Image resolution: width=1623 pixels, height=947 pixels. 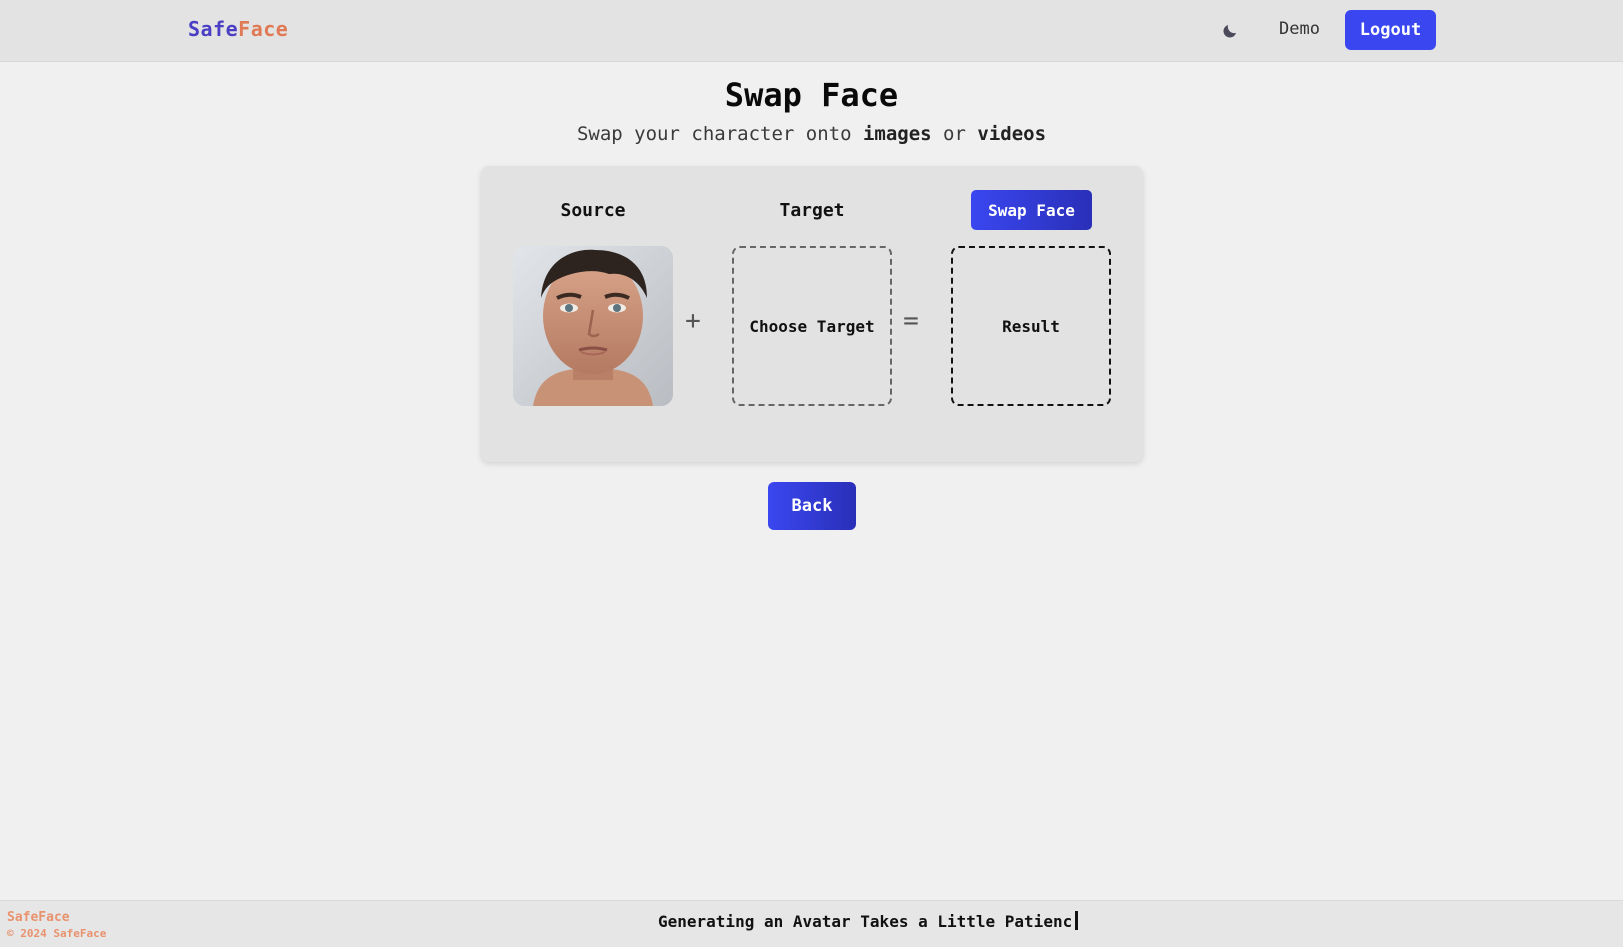 What do you see at coordinates (812, 506) in the screenshot?
I see `back-button: Back` at bounding box center [812, 506].